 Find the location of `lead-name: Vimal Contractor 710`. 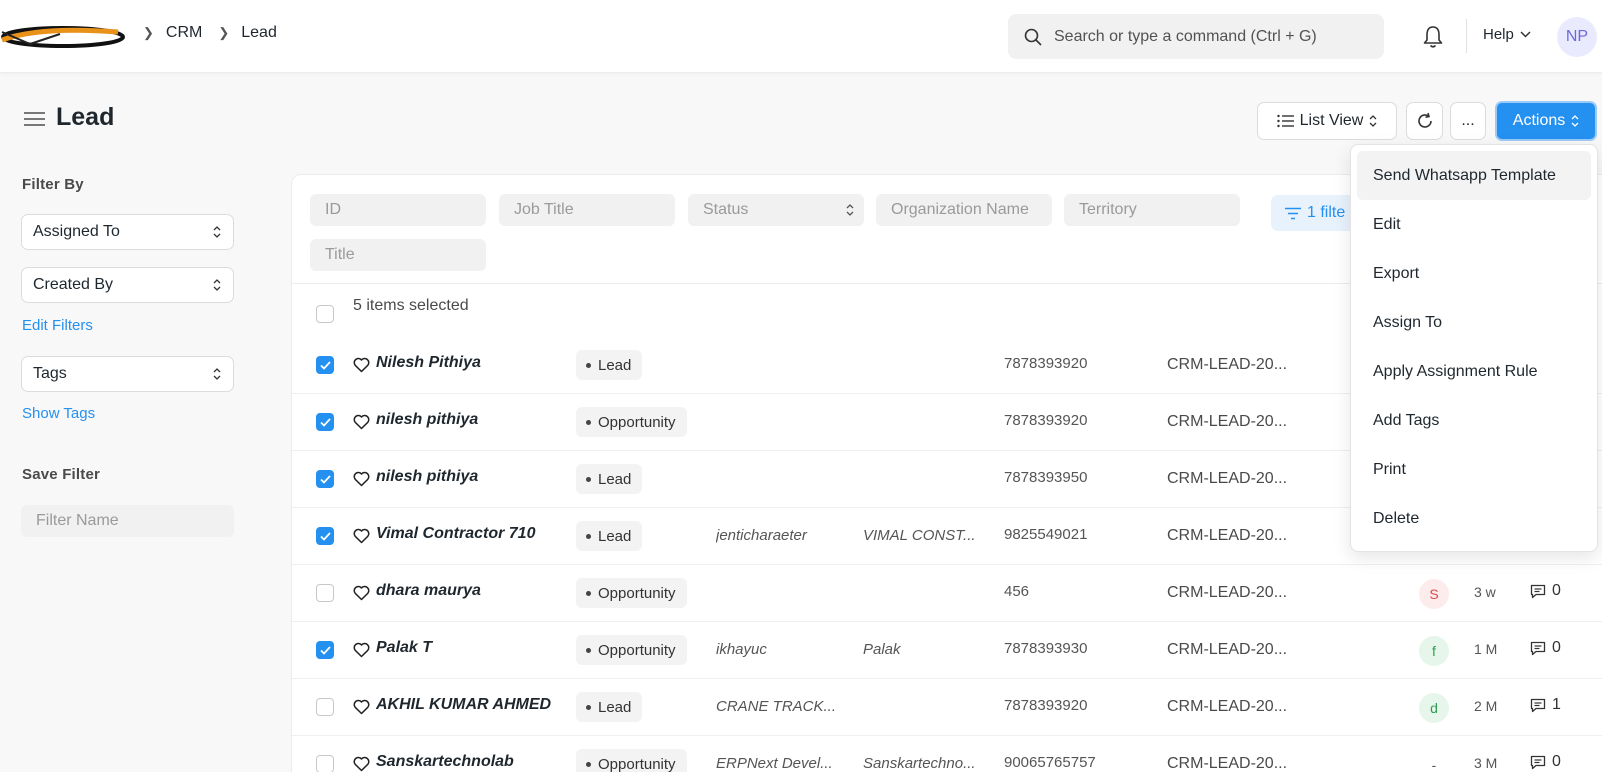

lead-name: Vimal Contractor 710 is located at coordinates (463, 534).